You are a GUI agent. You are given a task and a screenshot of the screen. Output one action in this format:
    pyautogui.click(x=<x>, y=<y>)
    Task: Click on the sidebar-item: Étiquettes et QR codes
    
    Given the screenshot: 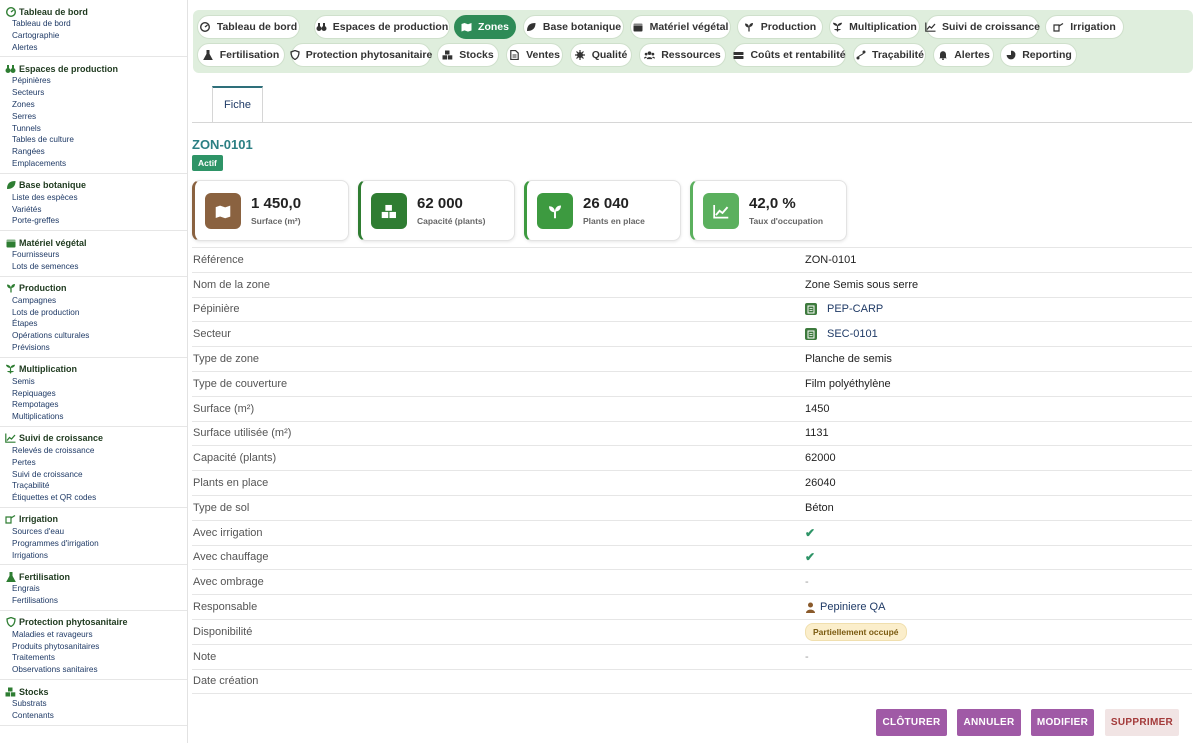 What is the action you would take?
    pyautogui.click(x=93, y=498)
    